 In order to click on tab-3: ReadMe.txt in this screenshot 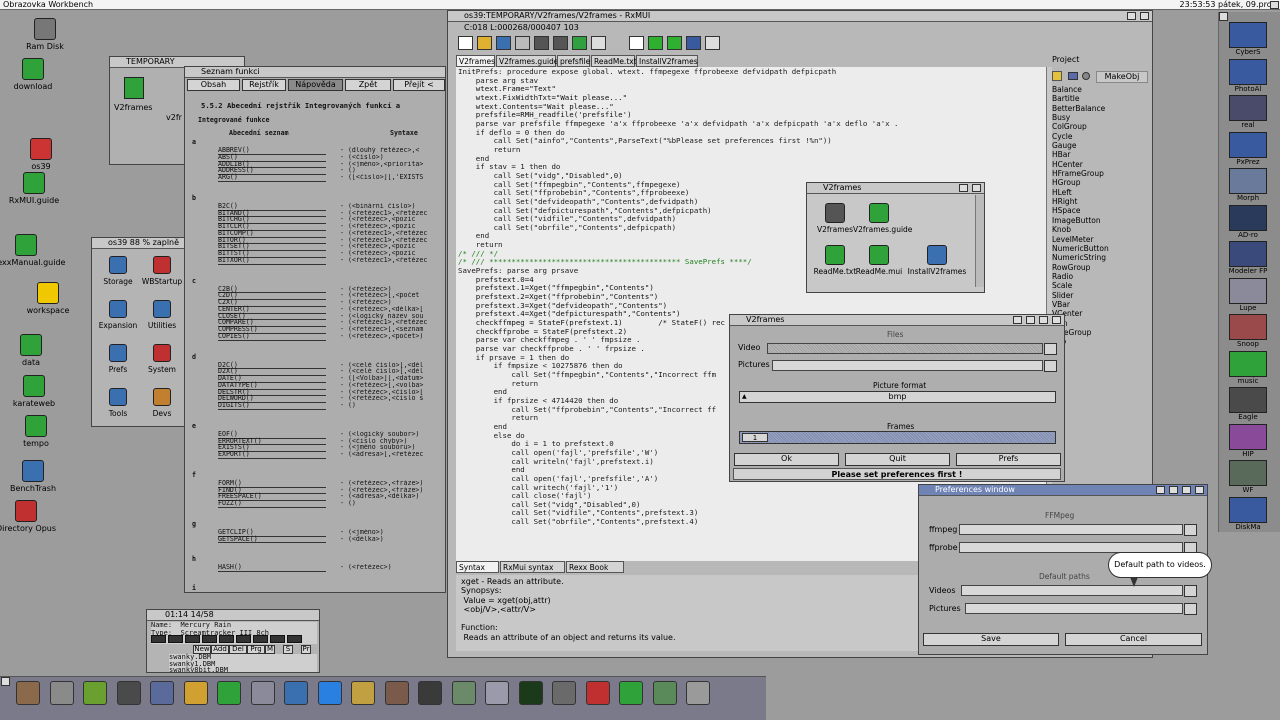, I will do `click(614, 61)`.